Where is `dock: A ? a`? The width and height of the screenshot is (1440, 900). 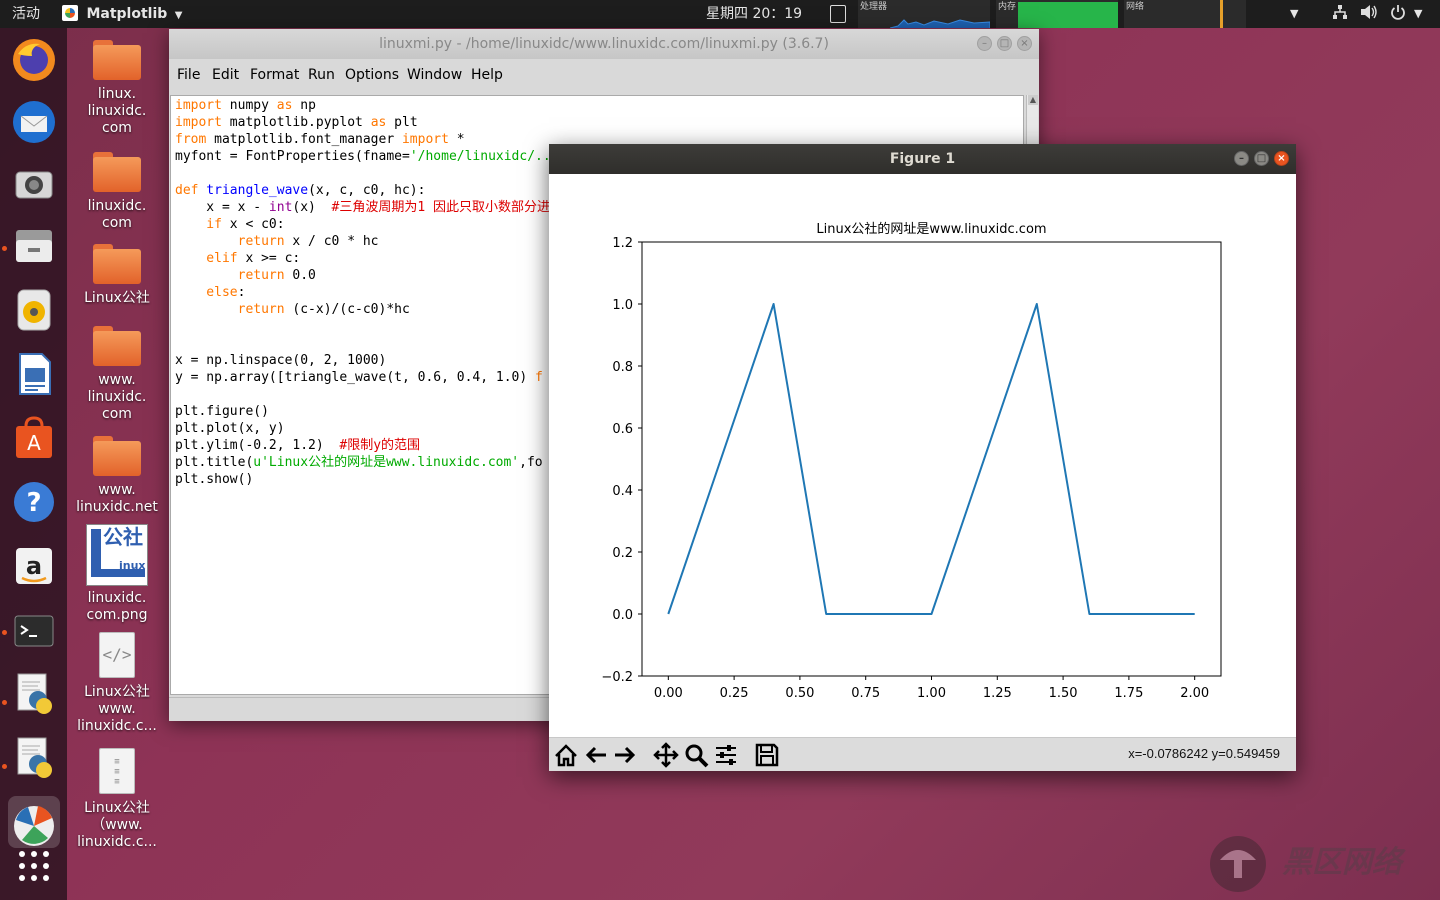
dock: A ? a is located at coordinates (33, 464).